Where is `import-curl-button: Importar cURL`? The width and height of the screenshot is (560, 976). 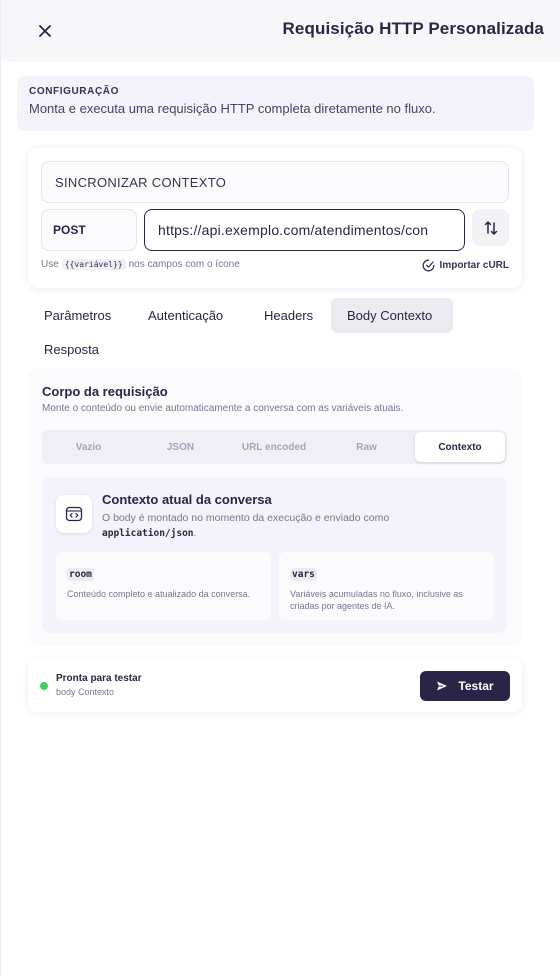 import-curl-button: Importar cURL is located at coordinates (465, 265).